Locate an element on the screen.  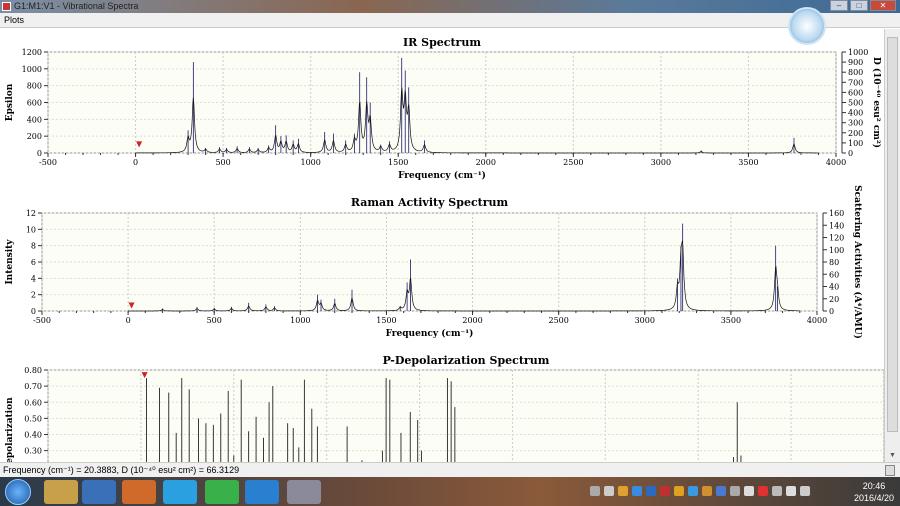
depol-title: P-Depolarization Spectrum is located at coordinates (466, 360).